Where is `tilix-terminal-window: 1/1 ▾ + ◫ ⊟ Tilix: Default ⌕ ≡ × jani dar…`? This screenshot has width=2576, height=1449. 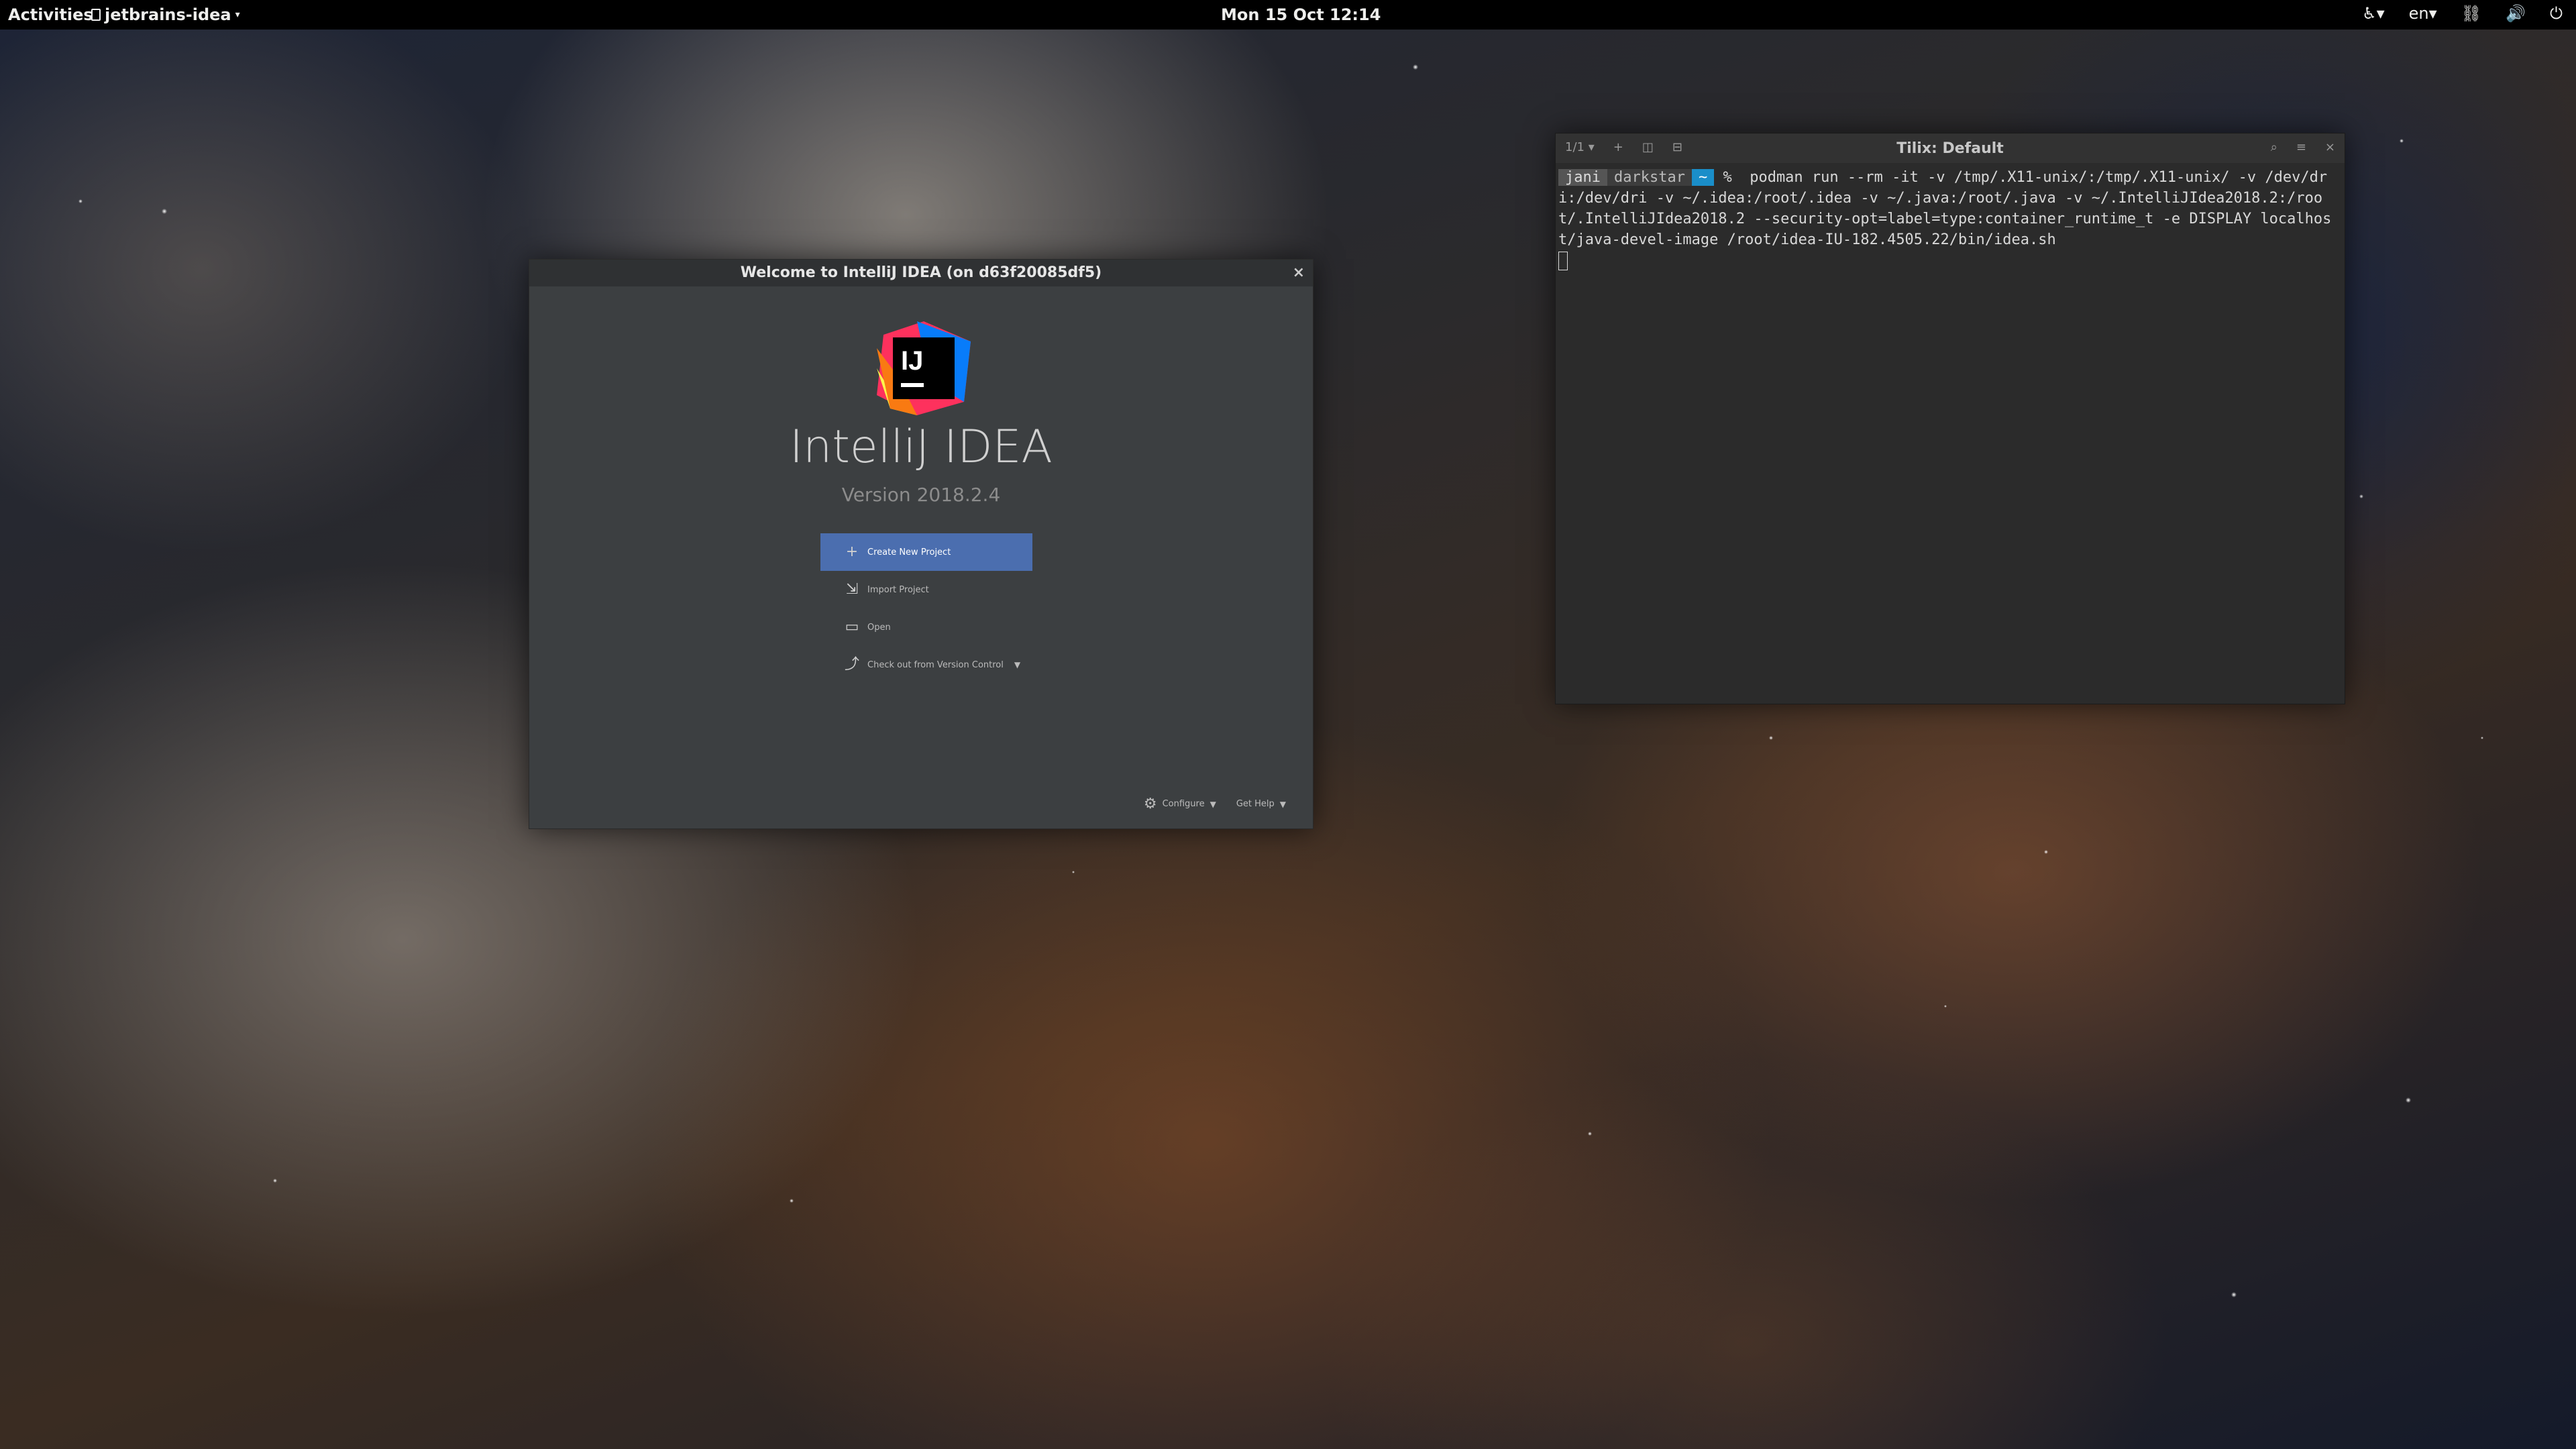
tilix-terminal-window: 1/1 ▾ + ◫ ⊟ Tilix: Default ⌕ ≡ × jani dar… is located at coordinates (1950, 418).